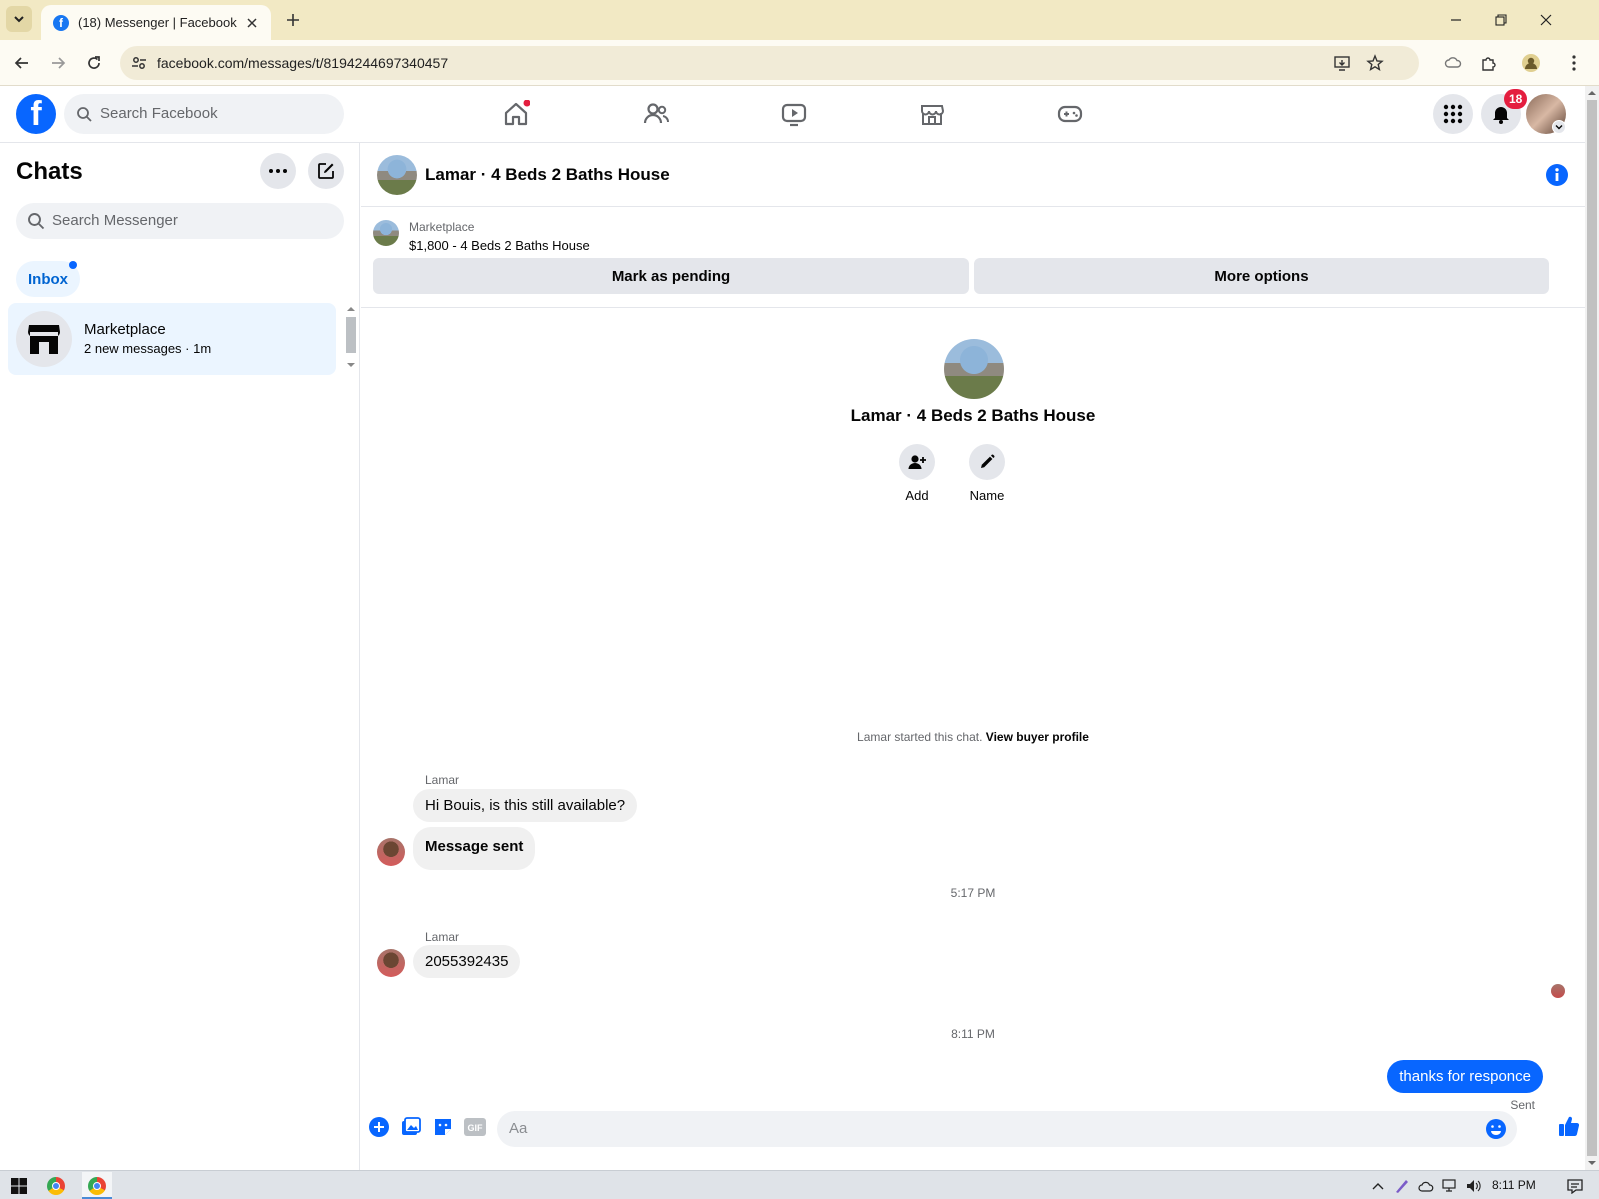 This screenshot has width=1599, height=1199. I want to click on message-timestamp: 8:11 PM, so click(973, 1034).